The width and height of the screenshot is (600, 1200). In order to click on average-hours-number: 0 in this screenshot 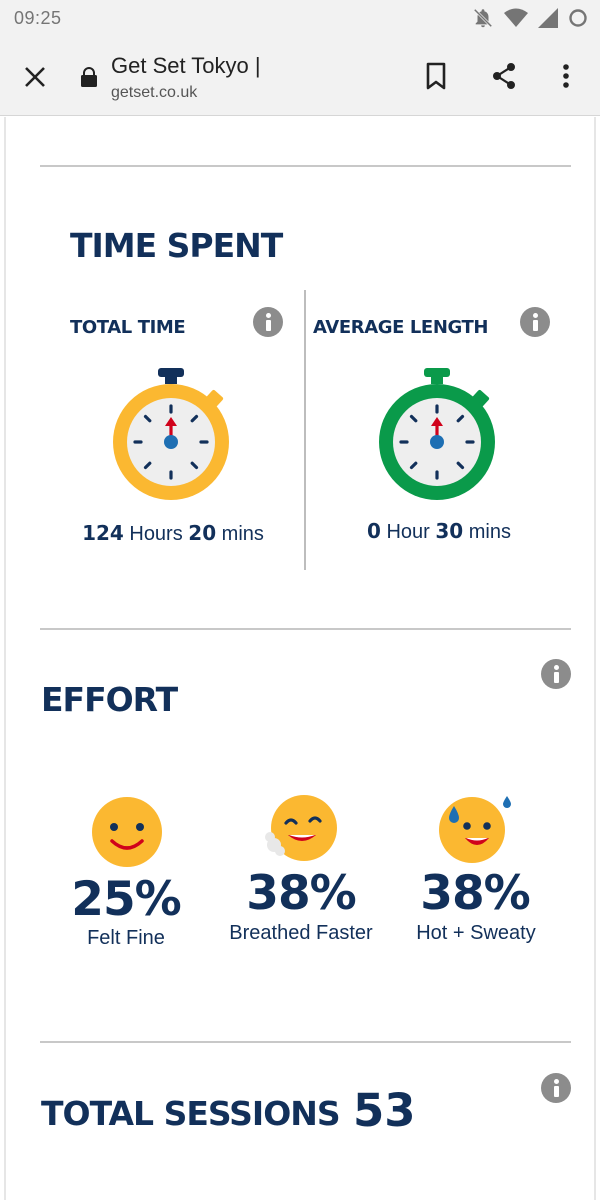, I will do `click(373, 531)`.